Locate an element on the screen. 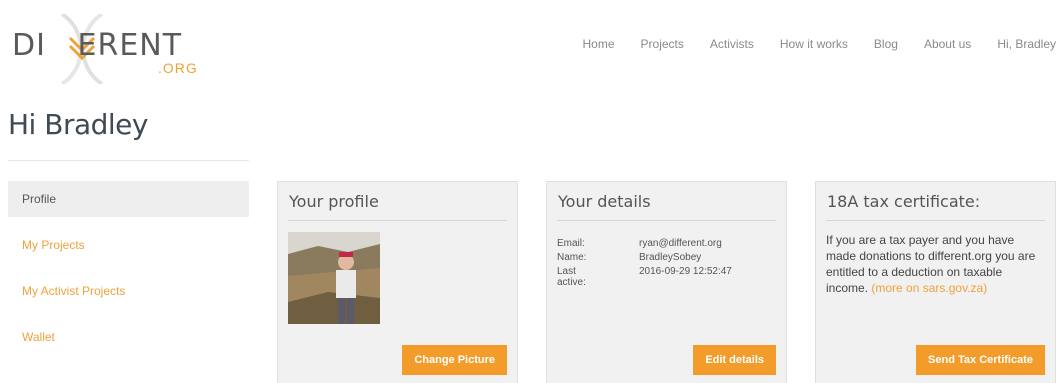 This screenshot has width=1056, height=383. site-logo: DI ERENT .ORG is located at coordinates (108, 49).